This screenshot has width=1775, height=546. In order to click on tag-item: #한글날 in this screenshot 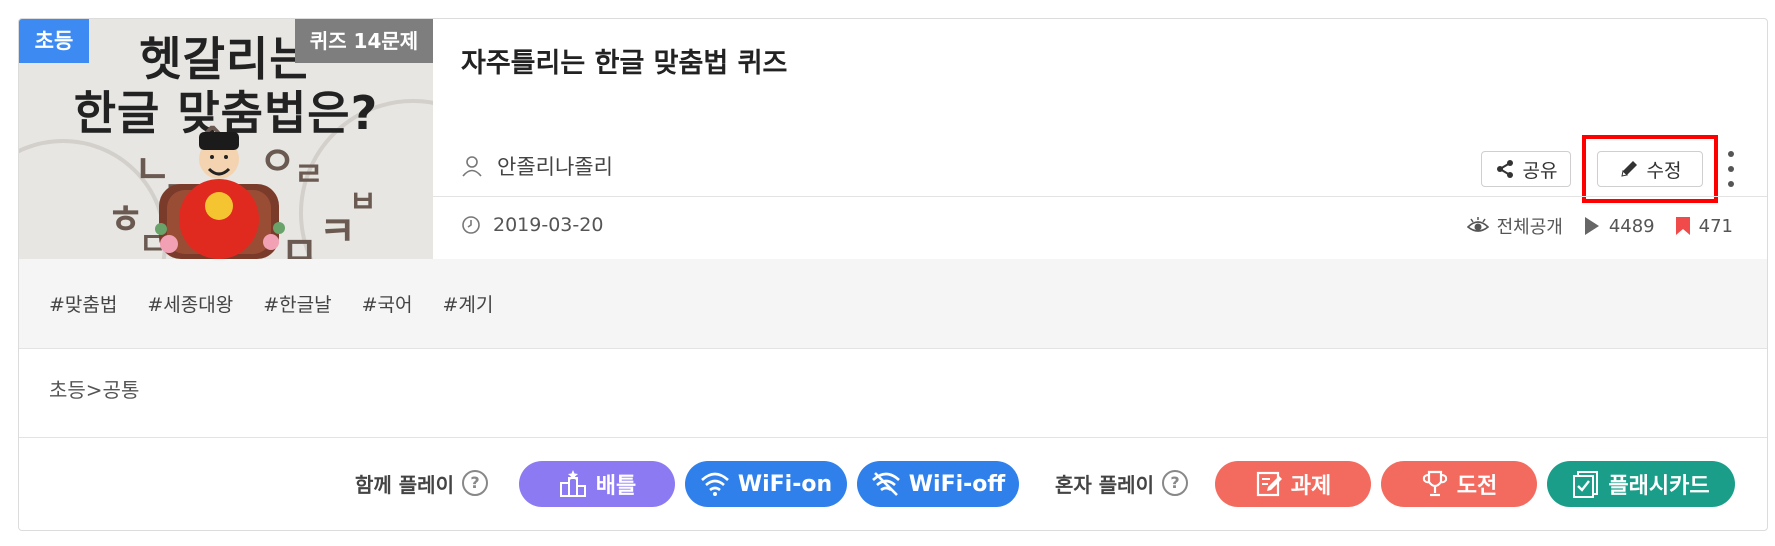, I will do `click(297, 303)`.